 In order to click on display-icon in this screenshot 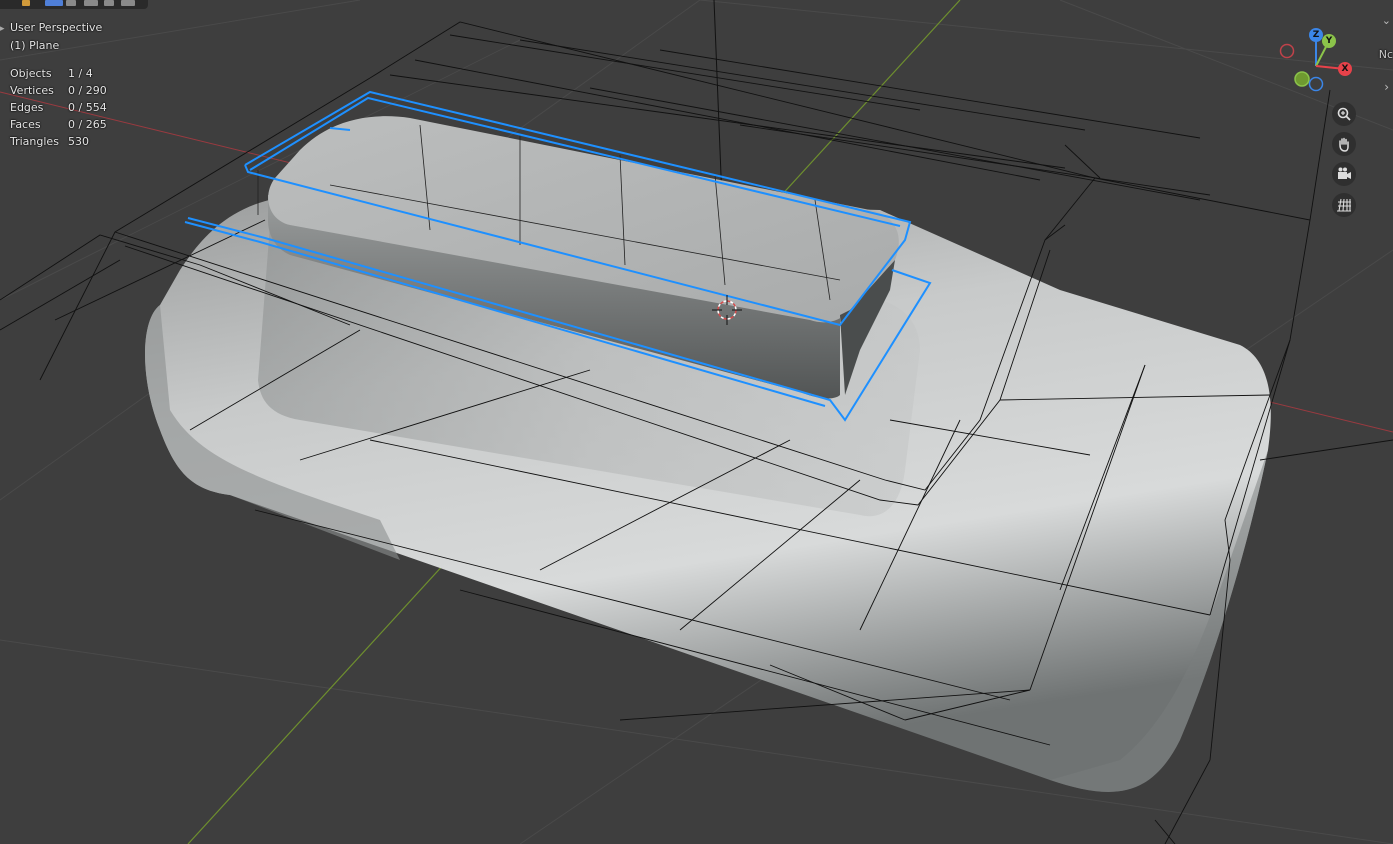, I will do `click(109, 3)`.